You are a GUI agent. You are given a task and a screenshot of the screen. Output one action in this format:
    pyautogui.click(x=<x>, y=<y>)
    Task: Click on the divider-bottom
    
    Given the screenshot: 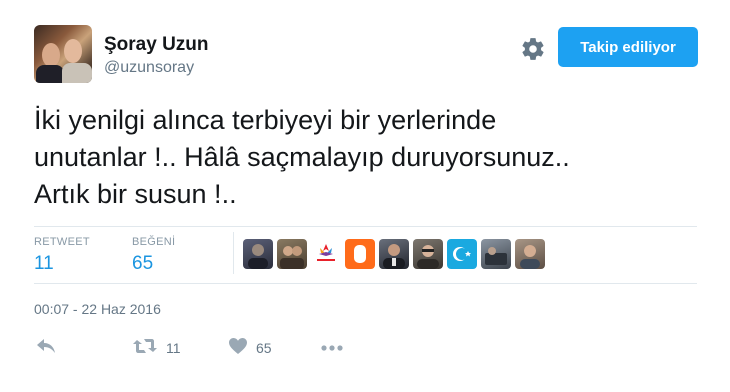 What is the action you would take?
    pyautogui.click(x=365, y=283)
    